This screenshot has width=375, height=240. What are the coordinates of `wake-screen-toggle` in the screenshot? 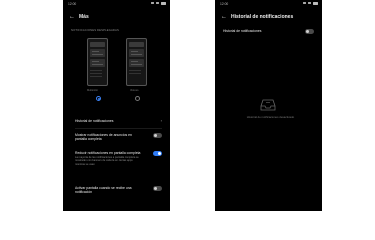 It's located at (157, 188).